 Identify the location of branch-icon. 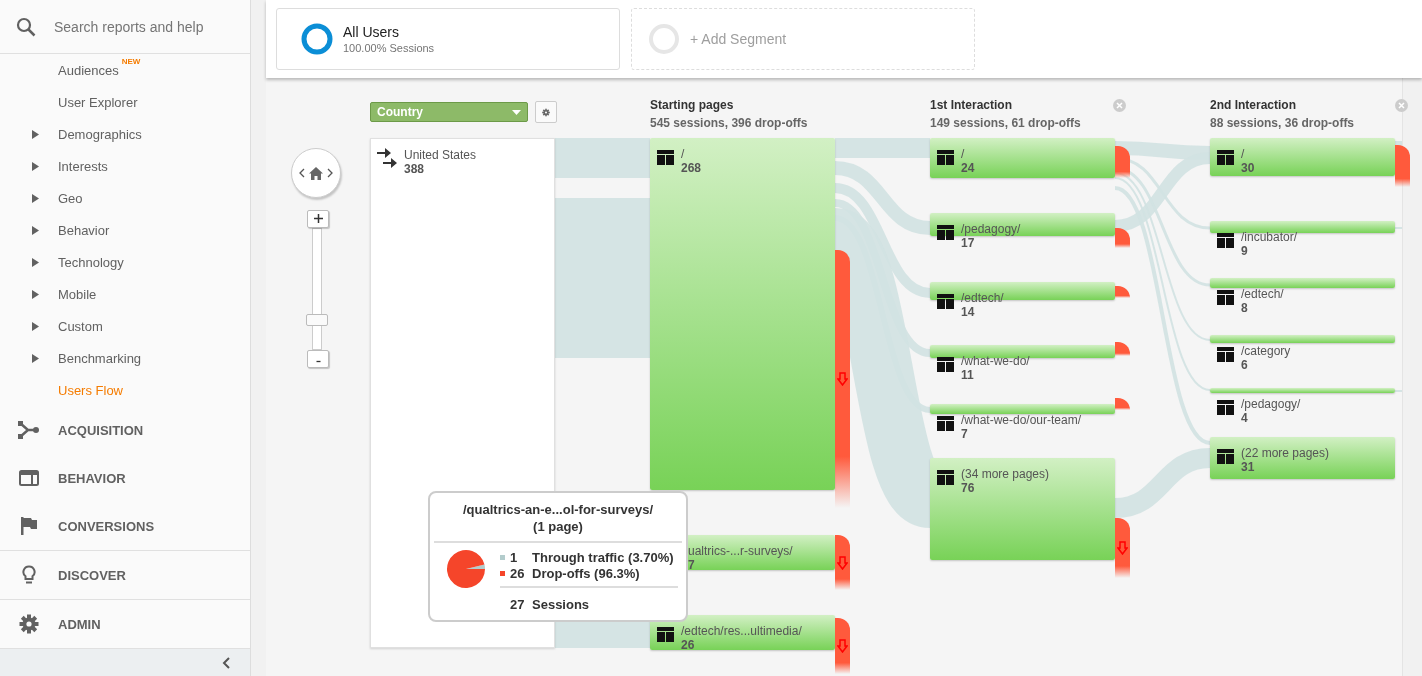
(29, 430).